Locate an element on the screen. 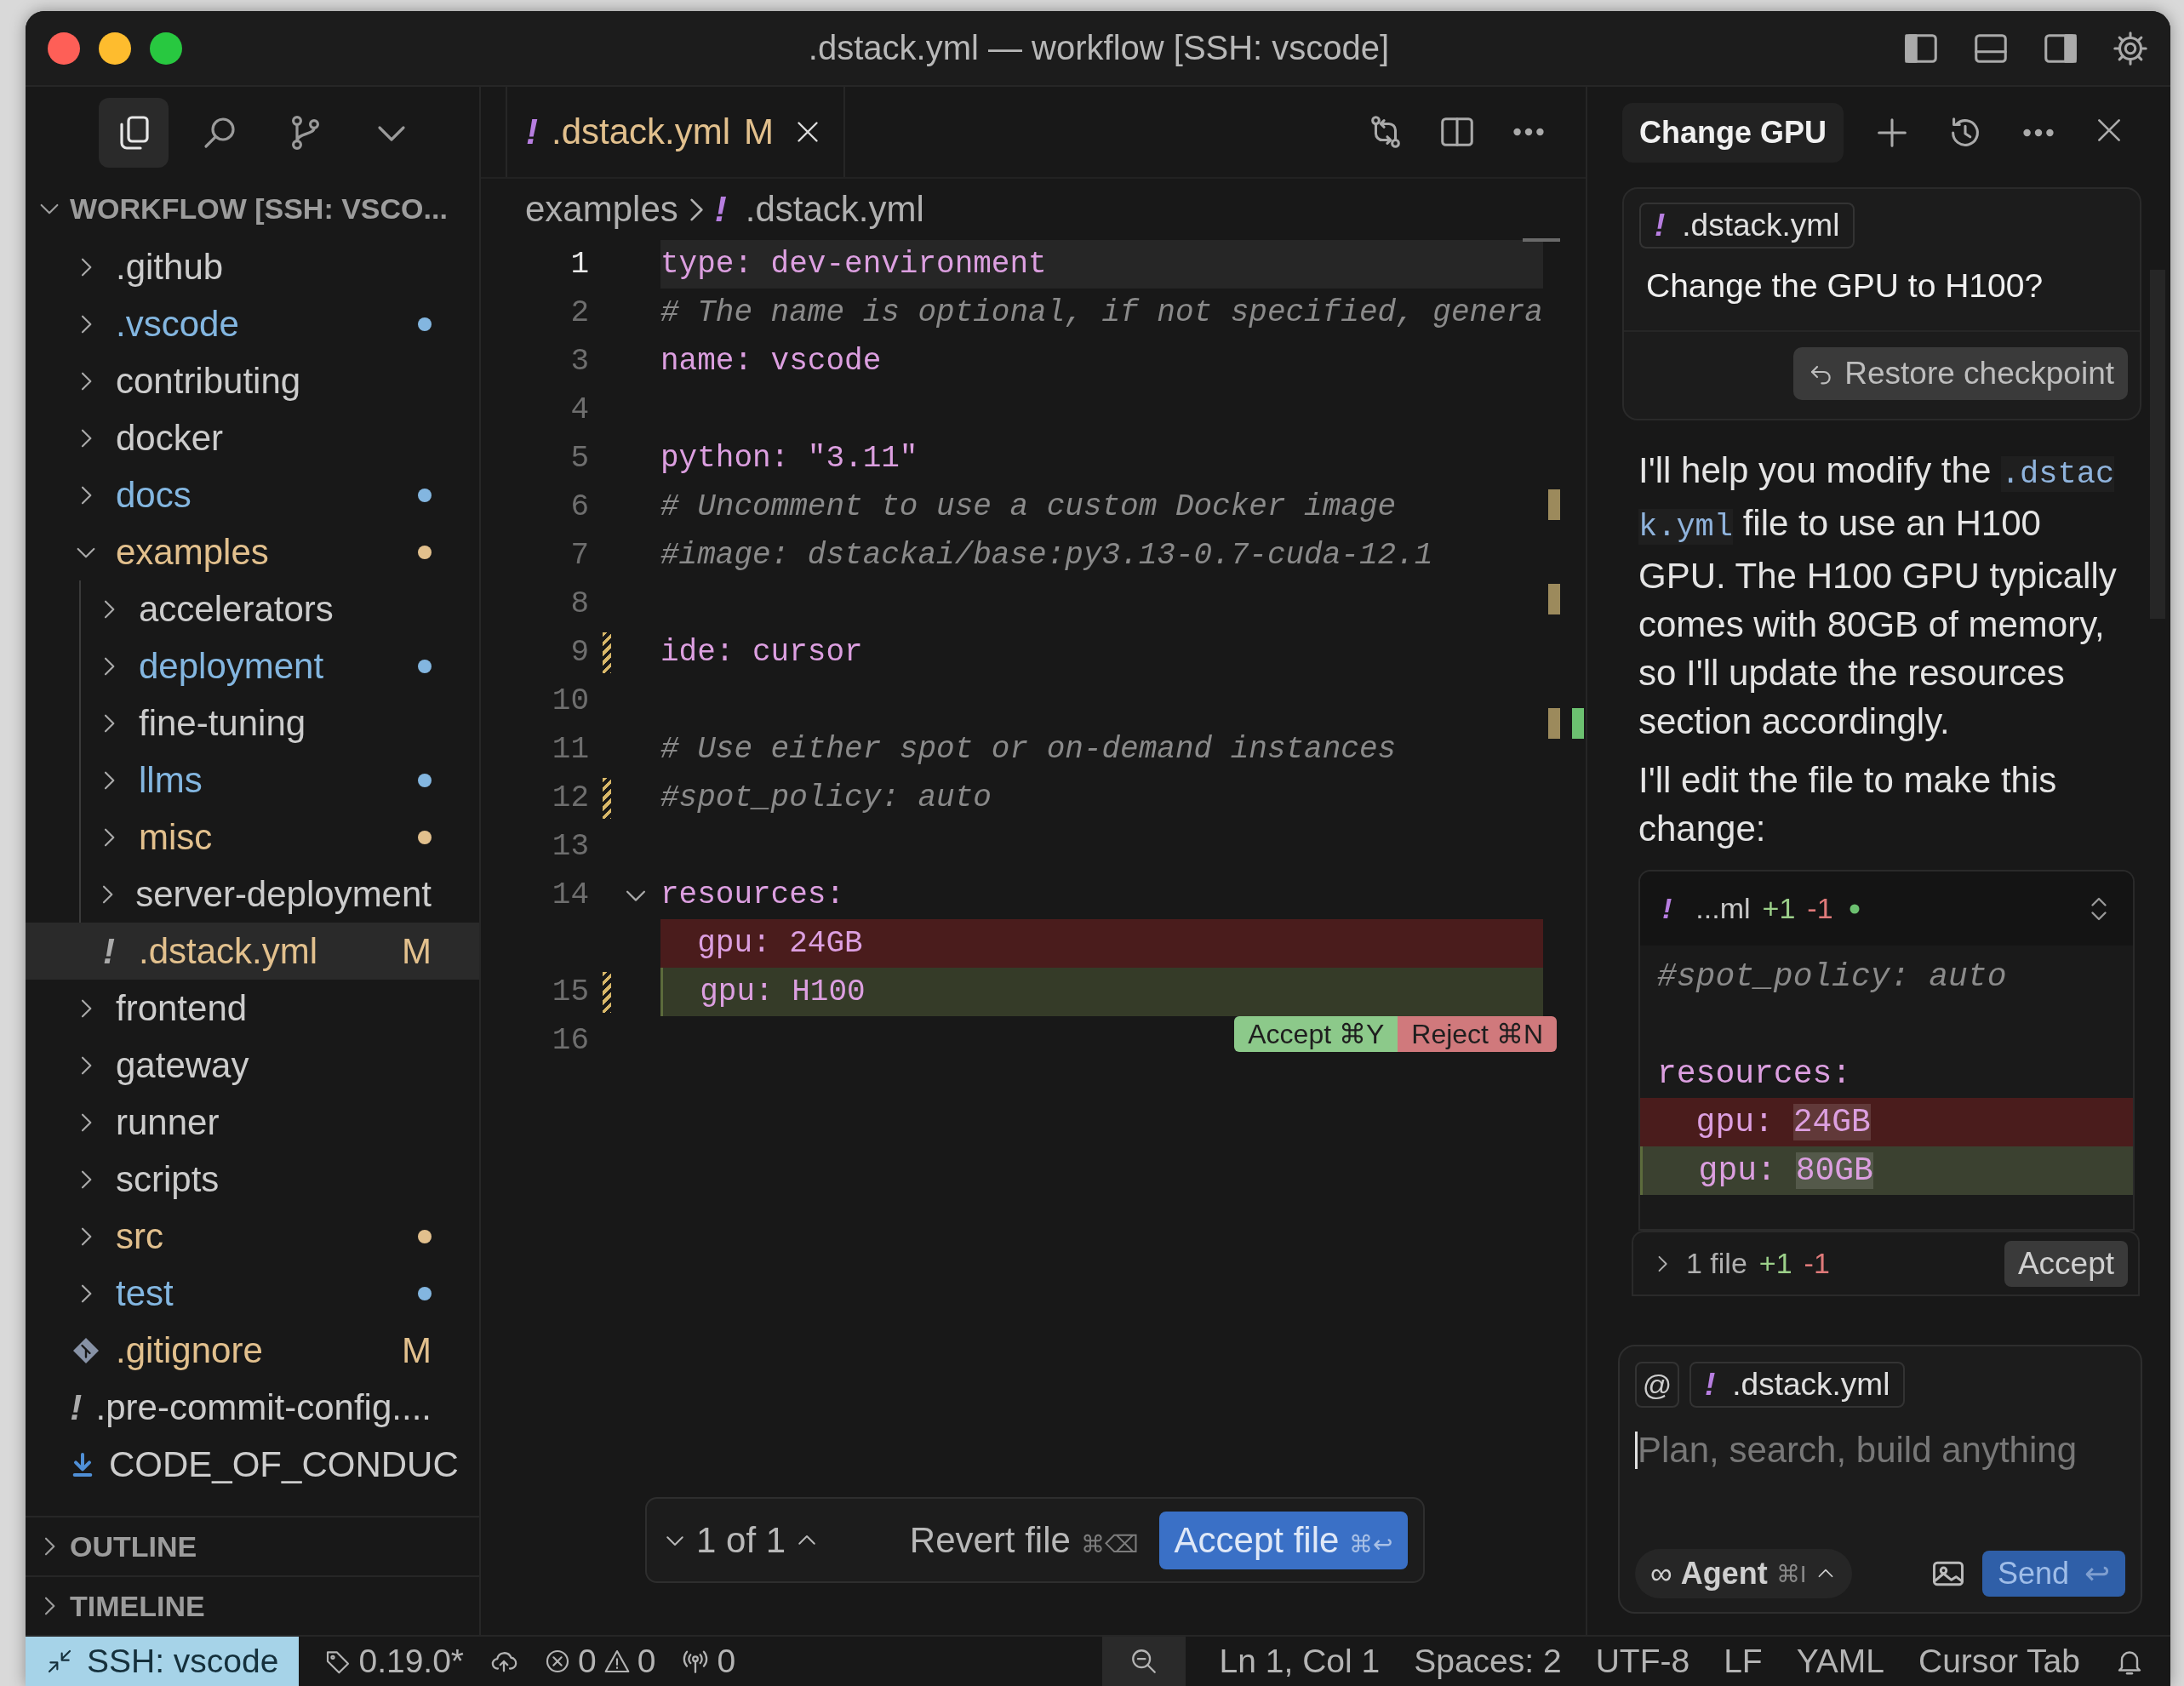 The width and height of the screenshot is (2184, 1686). problems-status: 0 0 is located at coordinates (600, 1661).